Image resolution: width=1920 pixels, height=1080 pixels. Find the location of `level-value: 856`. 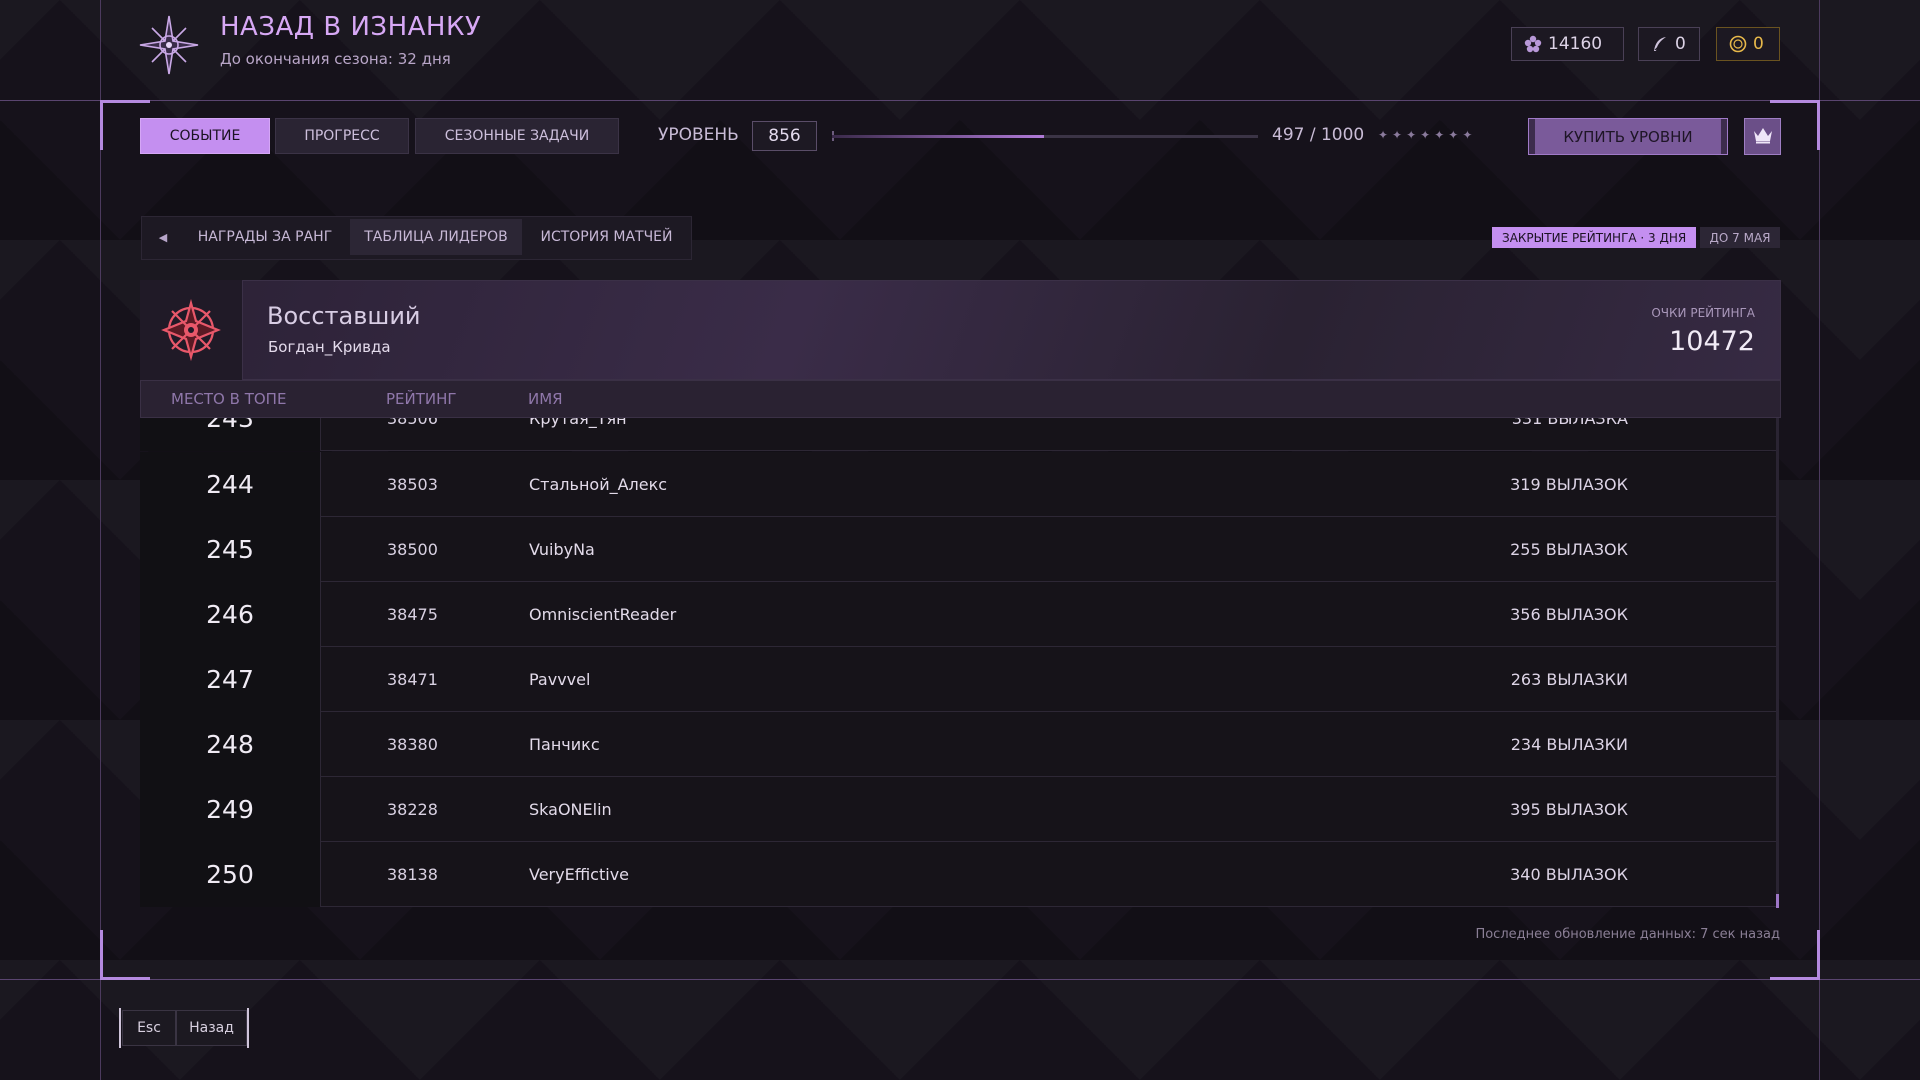

level-value: 856 is located at coordinates (784, 136).